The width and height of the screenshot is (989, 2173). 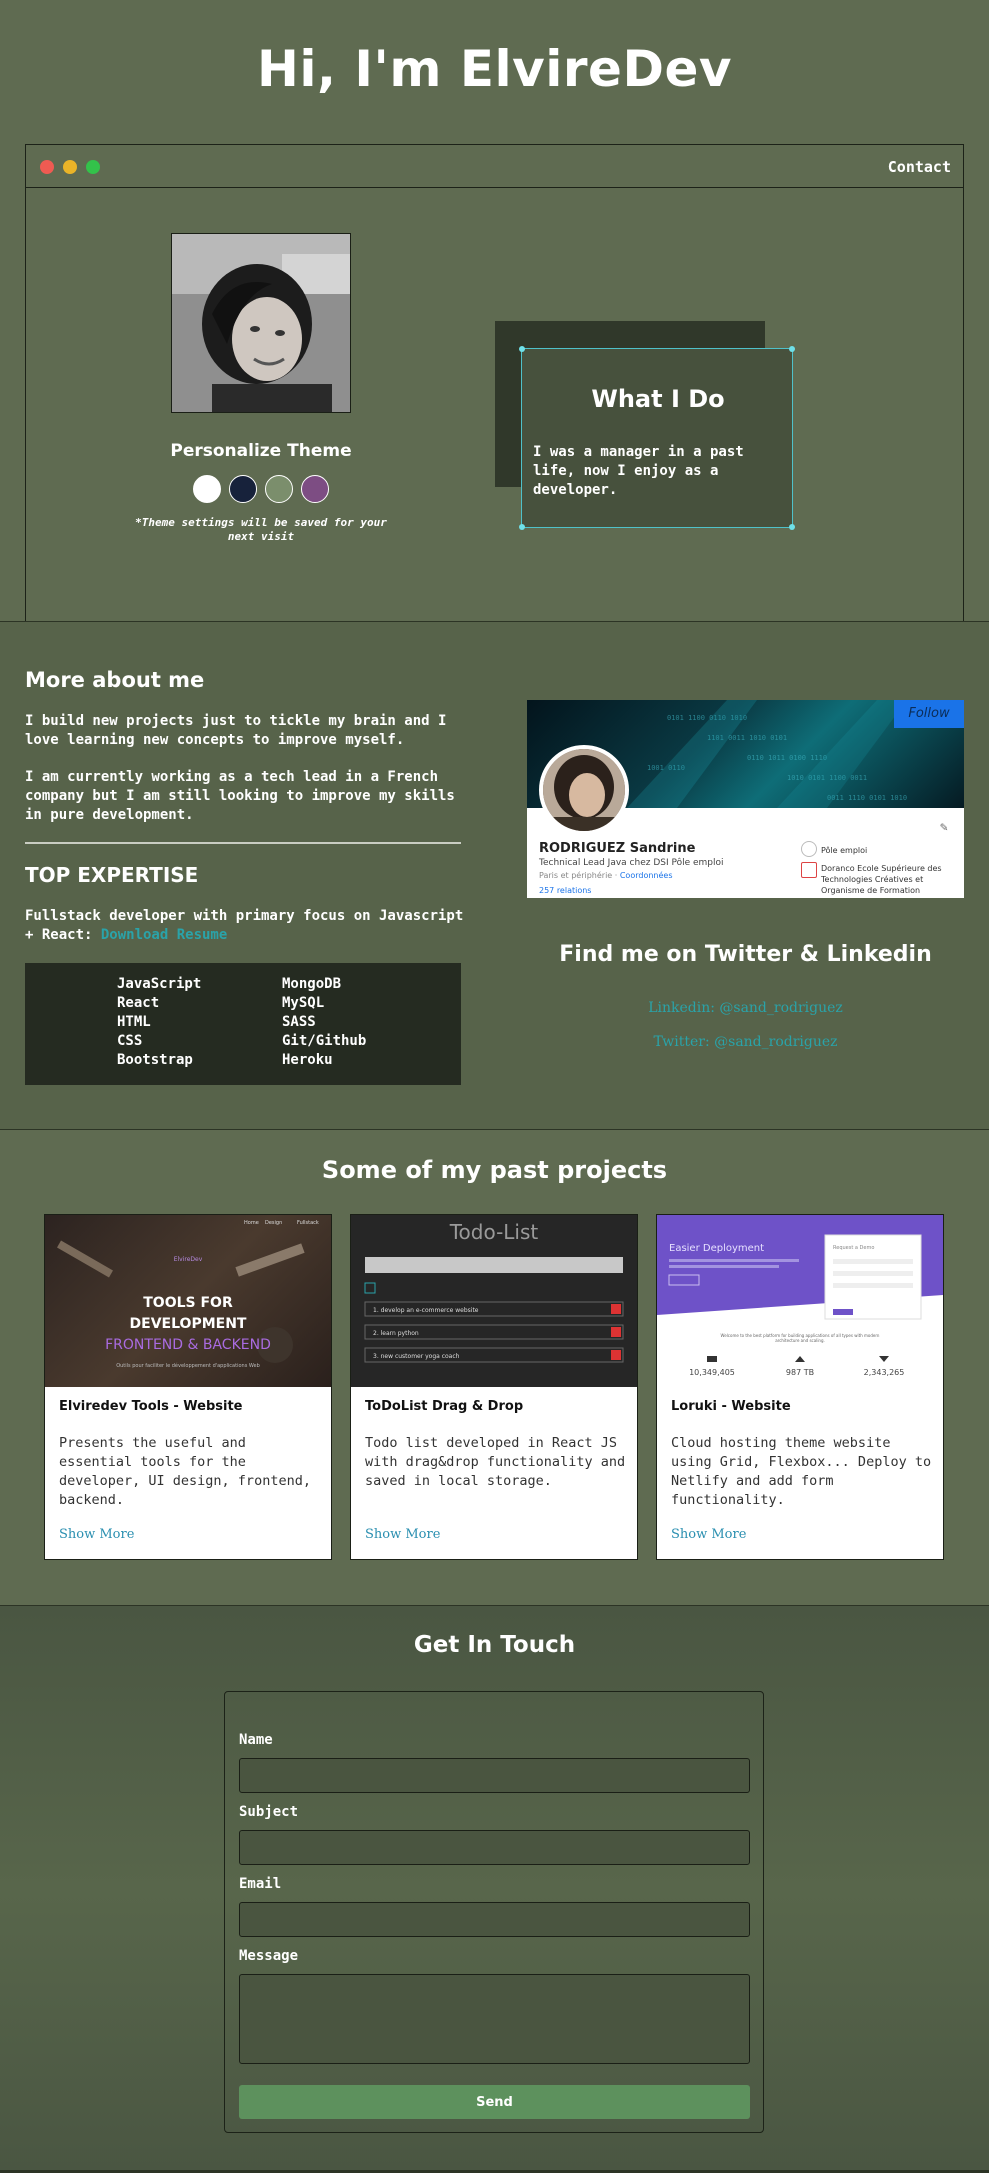 I want to click on skill-item: React, so click(x=138, y=1003).